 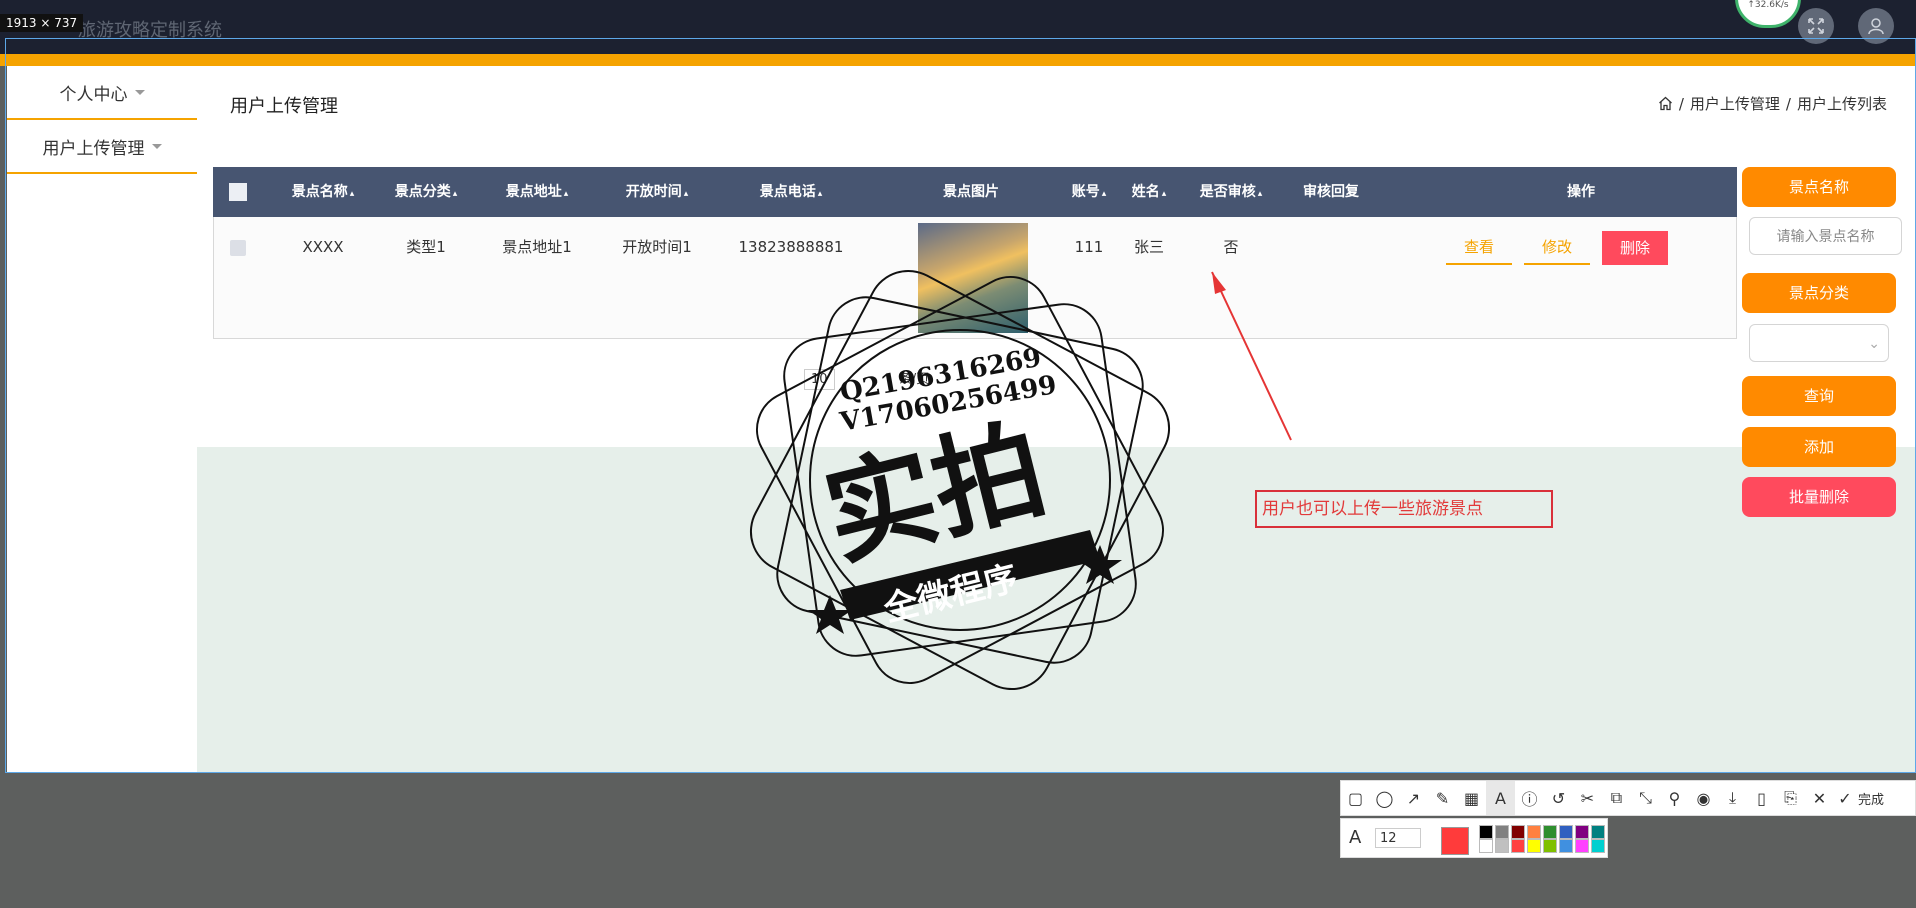 I want to click on font-icon: A, so click(x=1355, y=837).